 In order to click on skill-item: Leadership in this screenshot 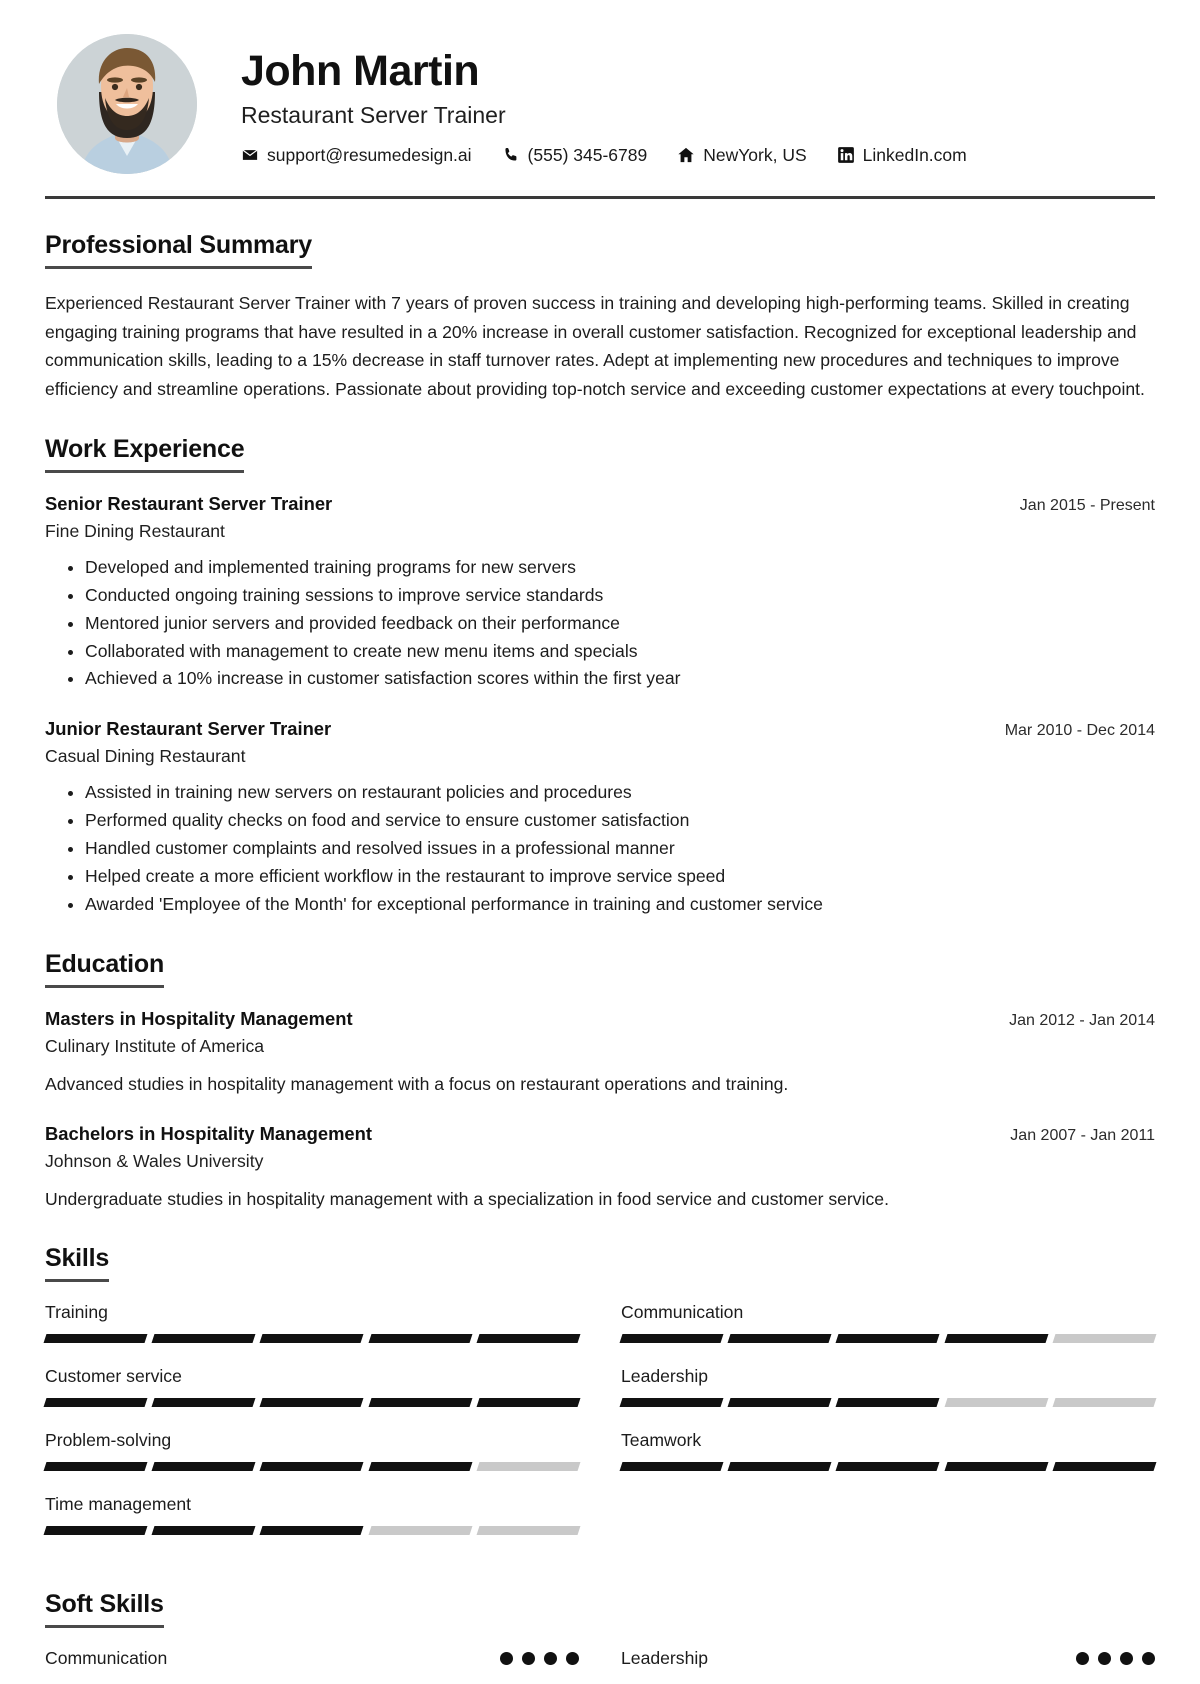, I will do `click(888, 1387)`.